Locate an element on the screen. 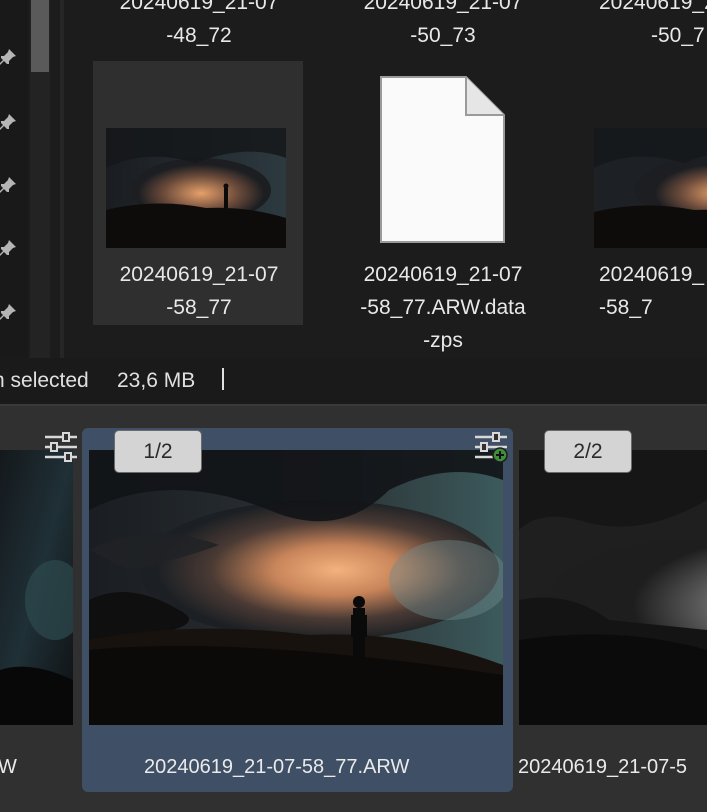 The width and height of the screenshot is (707, 812). selection-count-text: n selected is located at coordinates (44, 380).